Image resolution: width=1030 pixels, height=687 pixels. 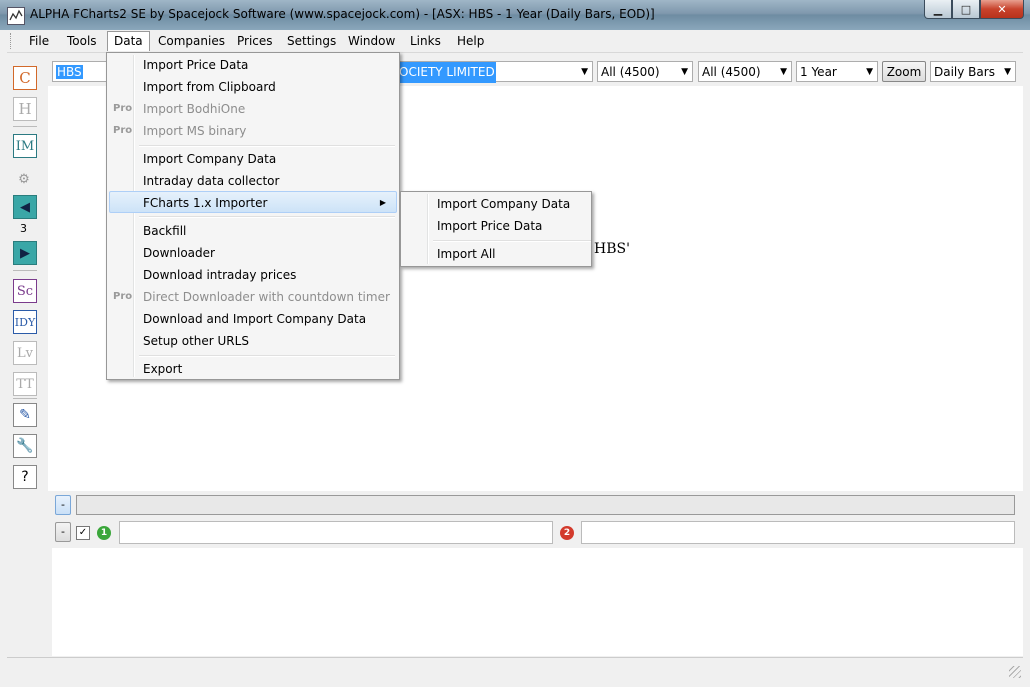 I want to click on status-bar, so click(x=515, y=668).